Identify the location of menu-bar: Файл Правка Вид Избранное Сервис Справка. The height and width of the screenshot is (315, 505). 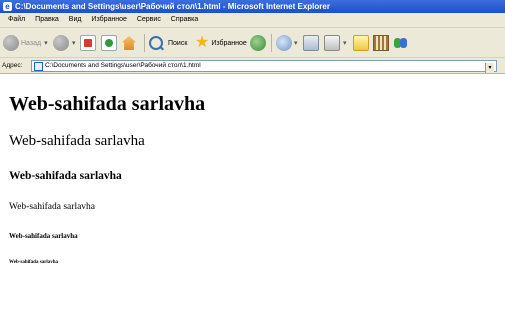
(252, 20).